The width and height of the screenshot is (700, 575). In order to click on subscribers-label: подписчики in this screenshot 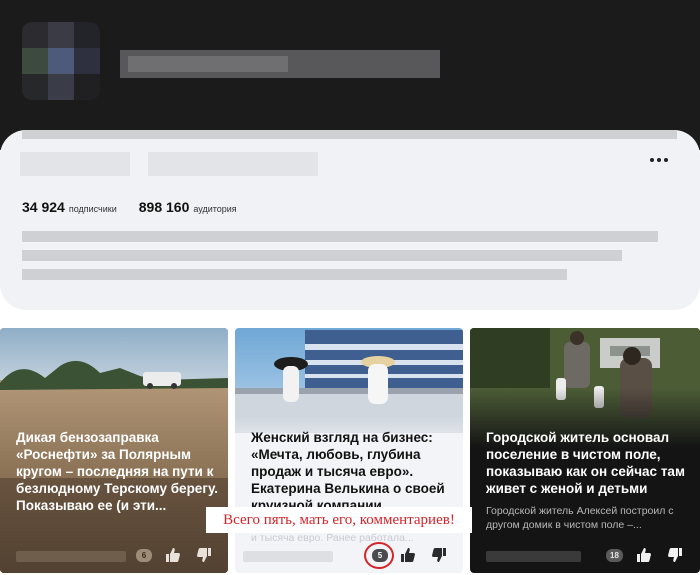, I will do `click(92, 209)`.